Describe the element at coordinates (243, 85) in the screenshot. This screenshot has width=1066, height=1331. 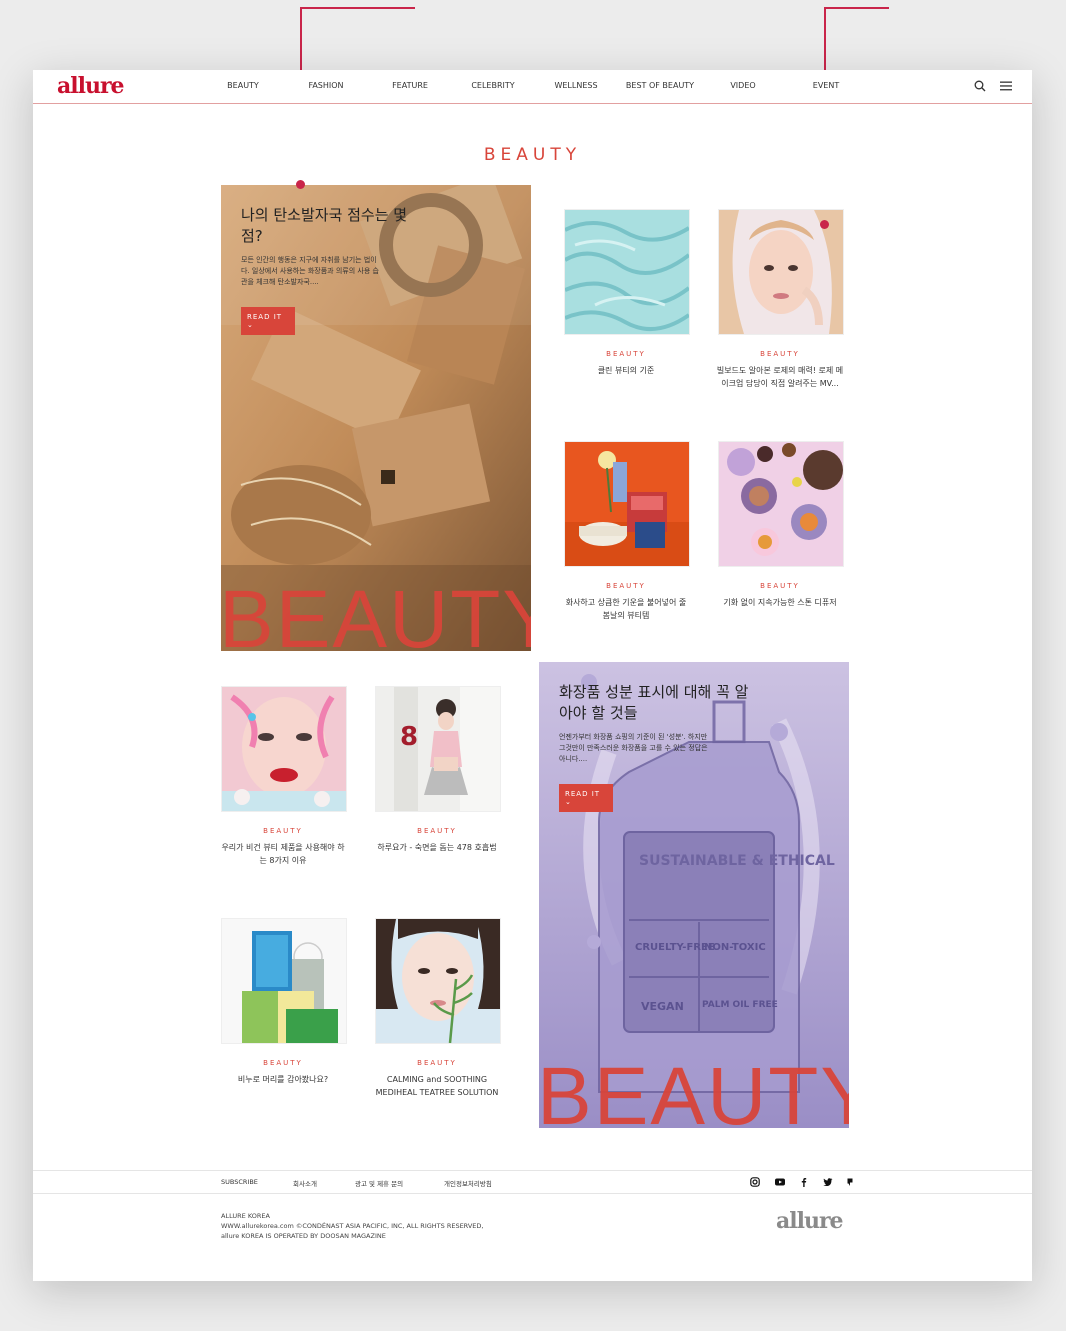
I see `nav-item-beauty: BEAUTY` at that location.